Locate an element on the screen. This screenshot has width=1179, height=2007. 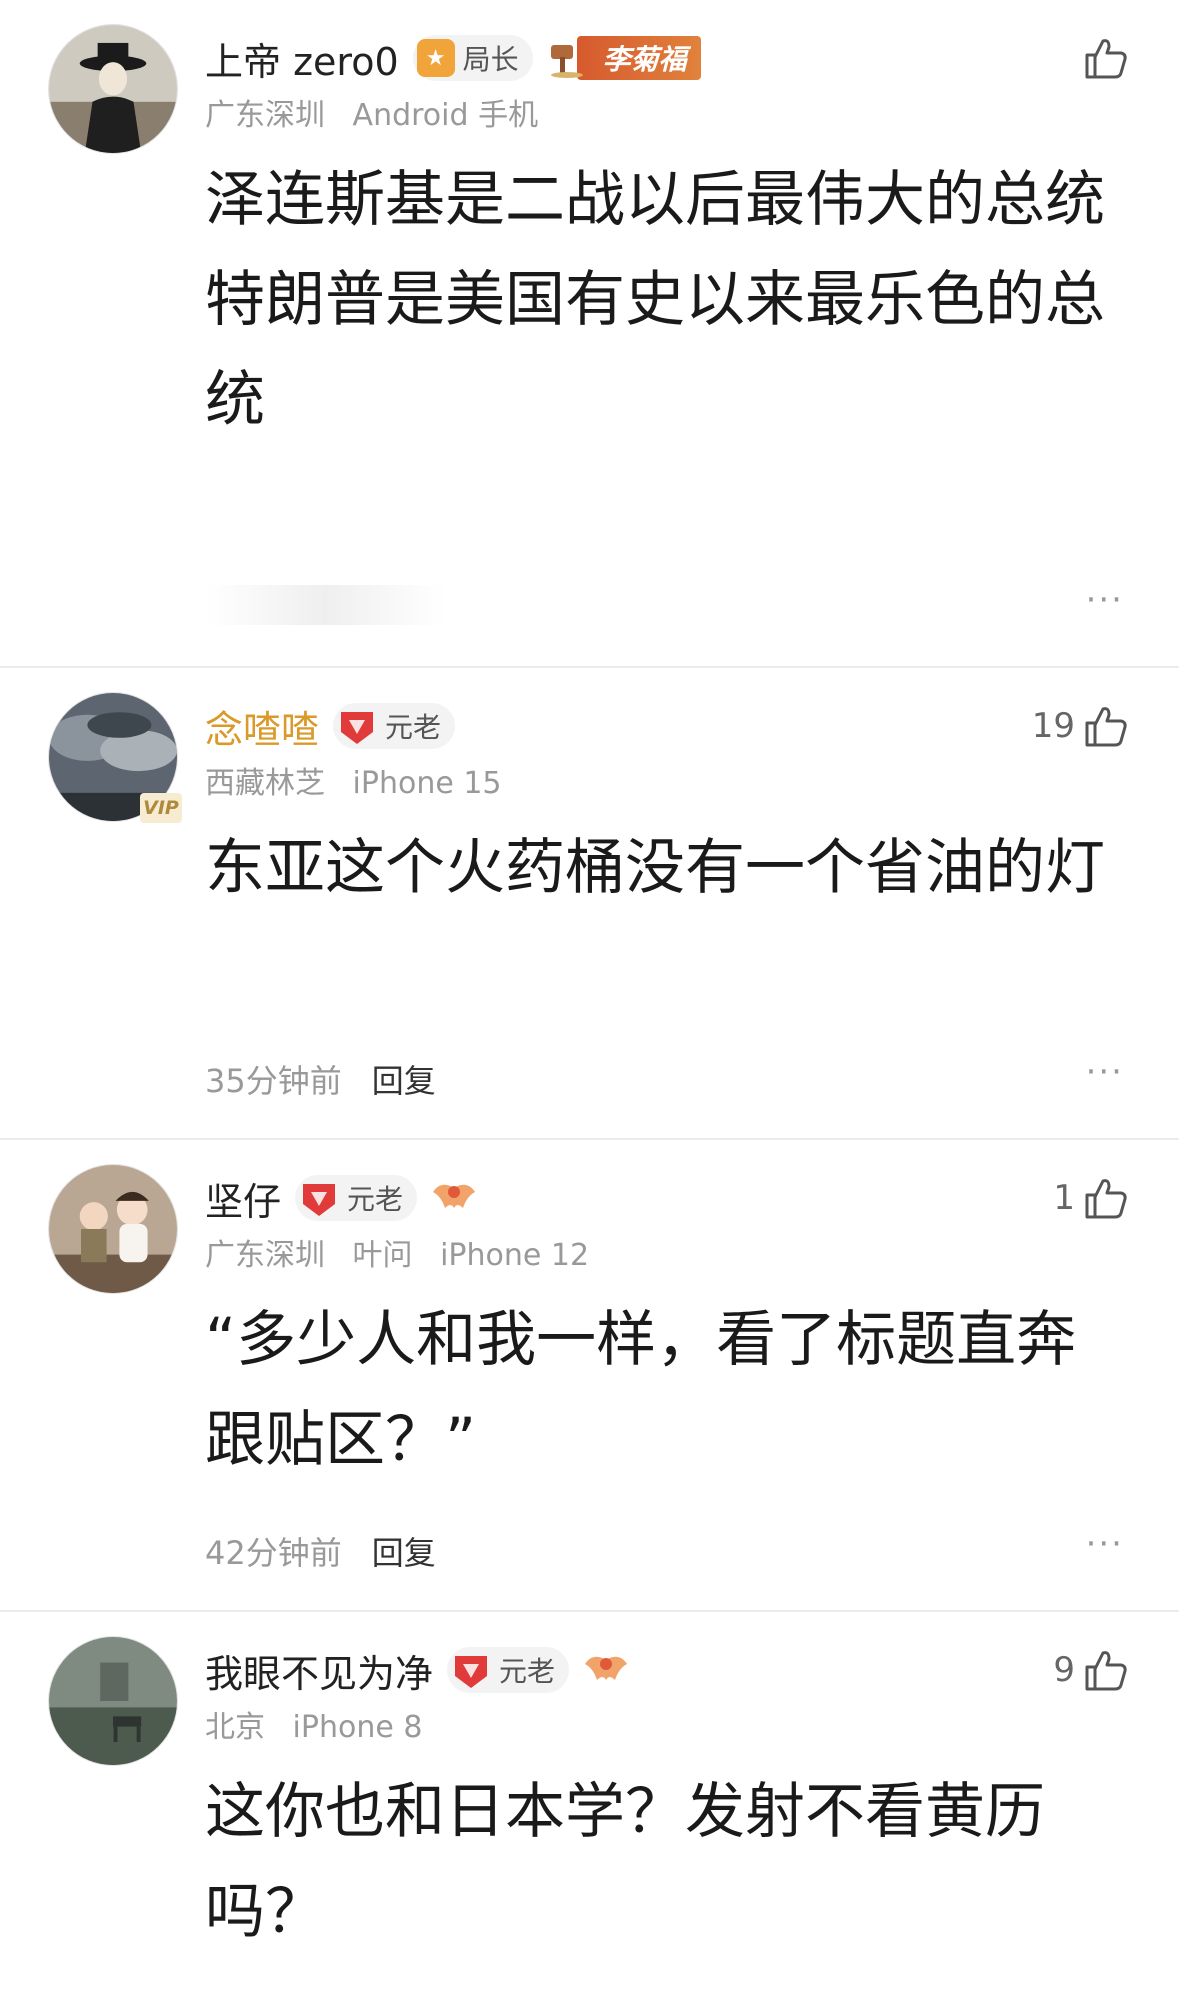
user-header: 我眼不见为净 元老 is located at coordinates (417, 1670).